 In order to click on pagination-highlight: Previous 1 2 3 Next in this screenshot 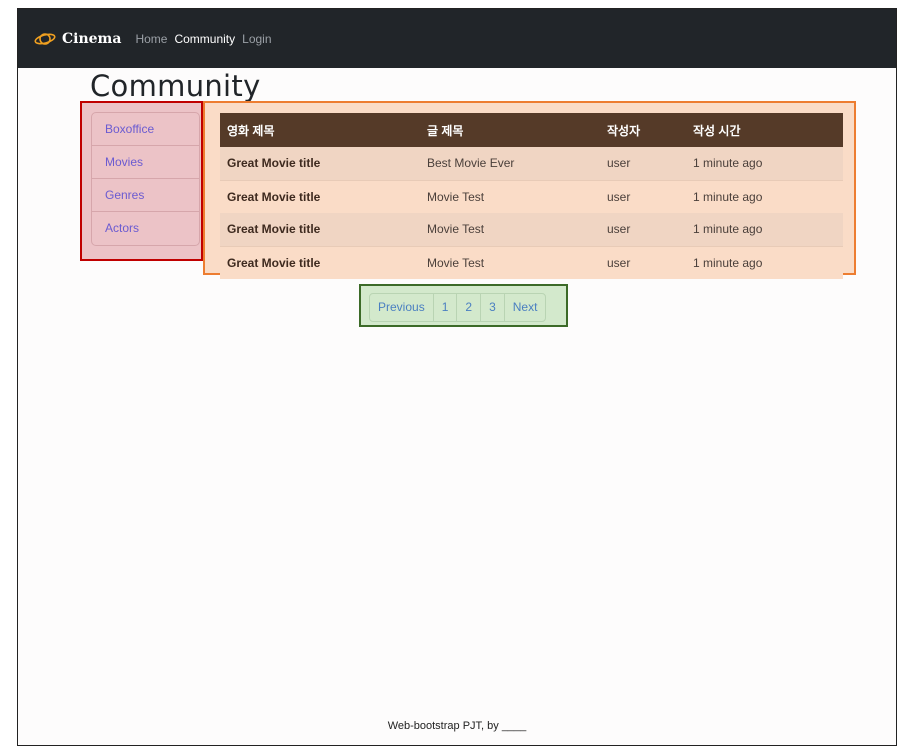, I will do `click(463, 305)`.